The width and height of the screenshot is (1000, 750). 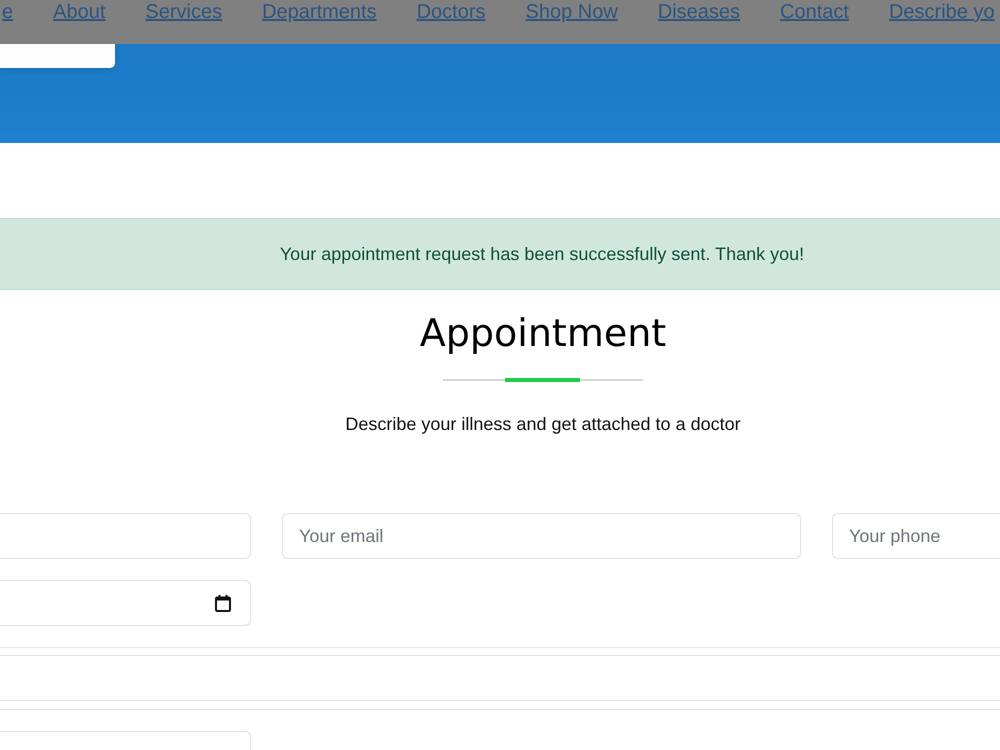 I want to click on nav-link: Diseases, so click(x=699, y=12).